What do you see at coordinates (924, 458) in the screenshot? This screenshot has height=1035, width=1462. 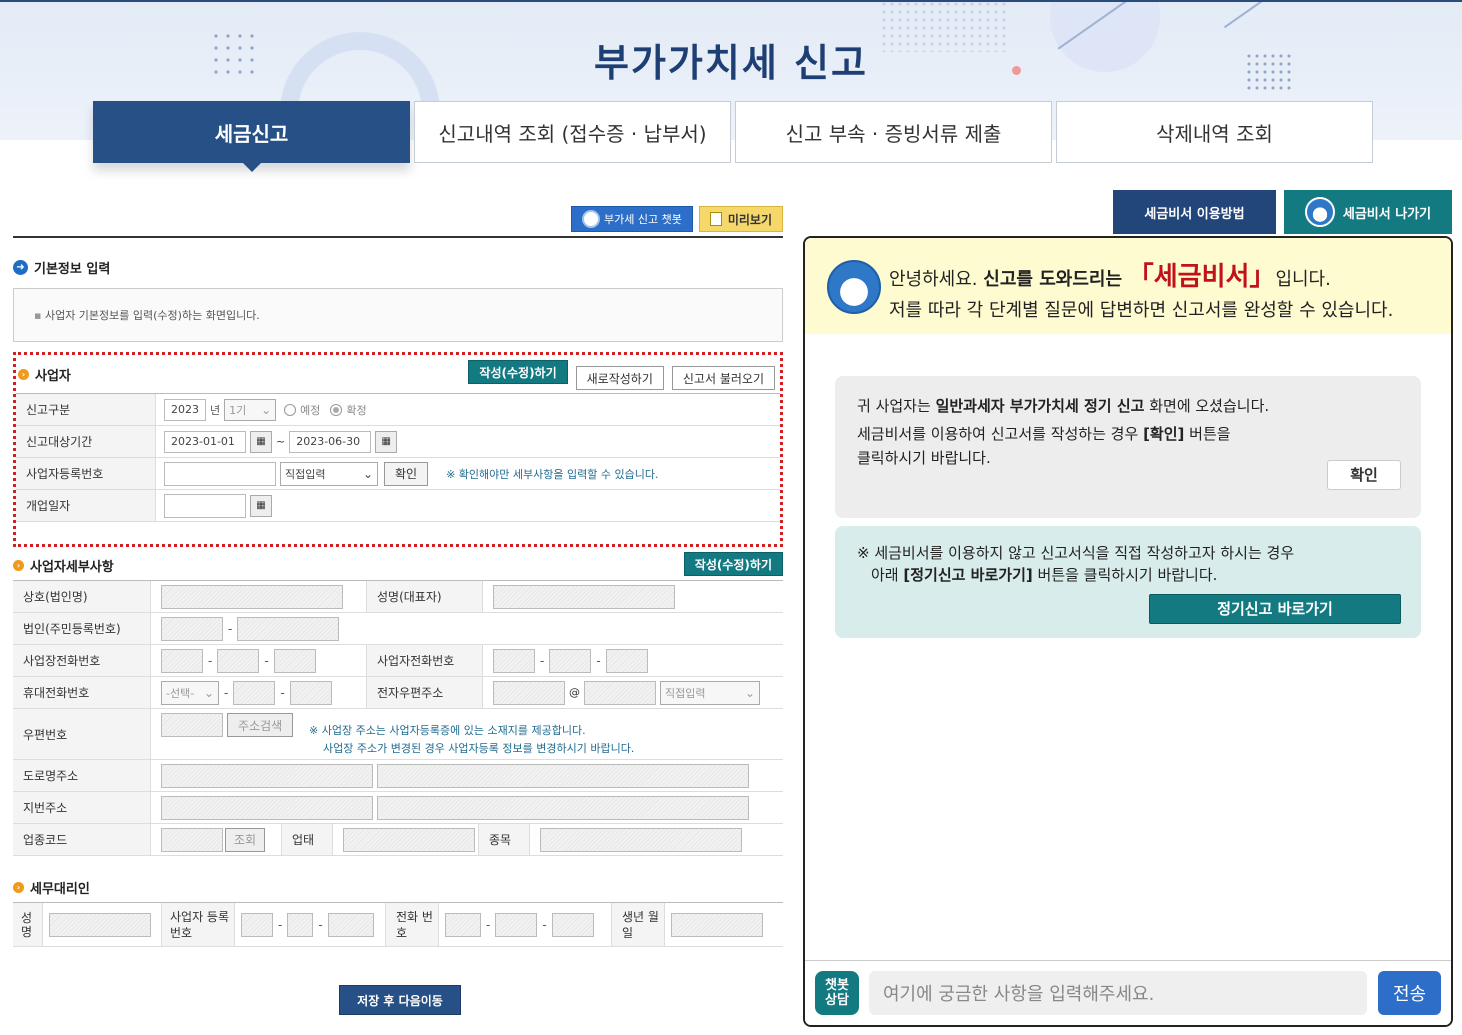 I see `message-line-3: 클릭하시기 바랍니다.` at bounding box center [924, 458].